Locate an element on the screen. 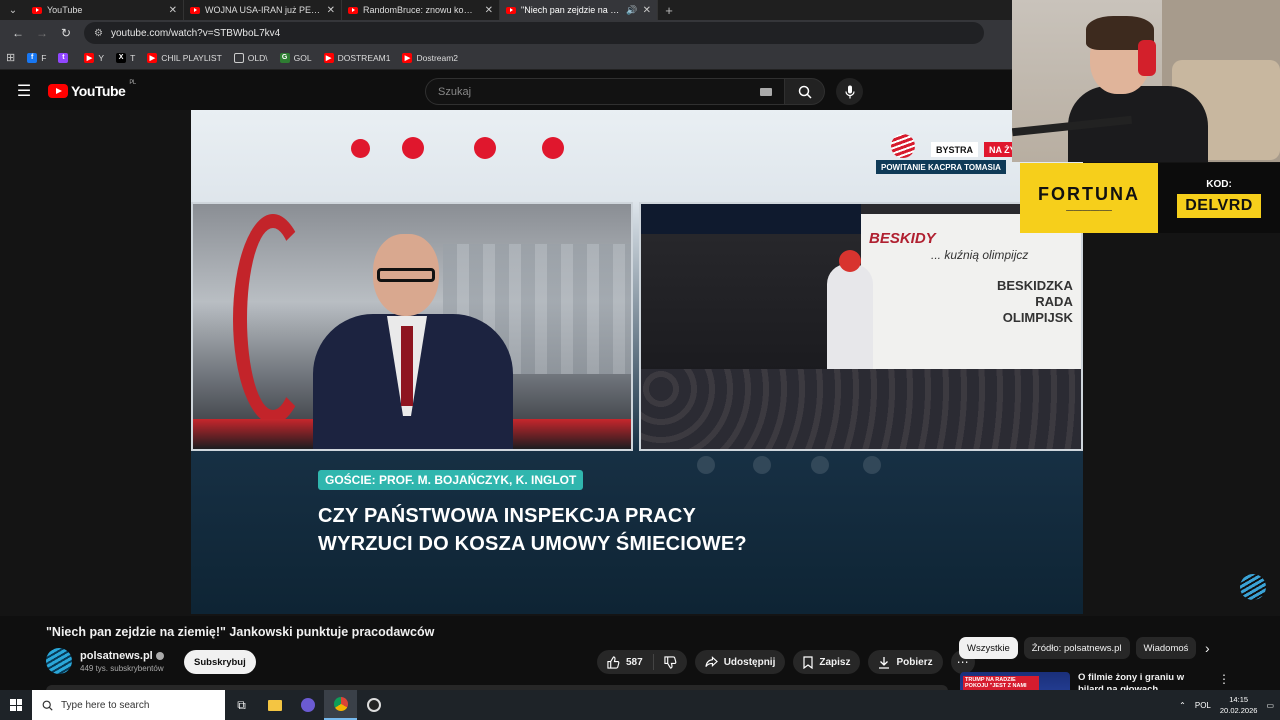  browser-tab-active: "Niech pan zejdzie na ziemi 🔊 ✕ is located at coordinates (579, 10).